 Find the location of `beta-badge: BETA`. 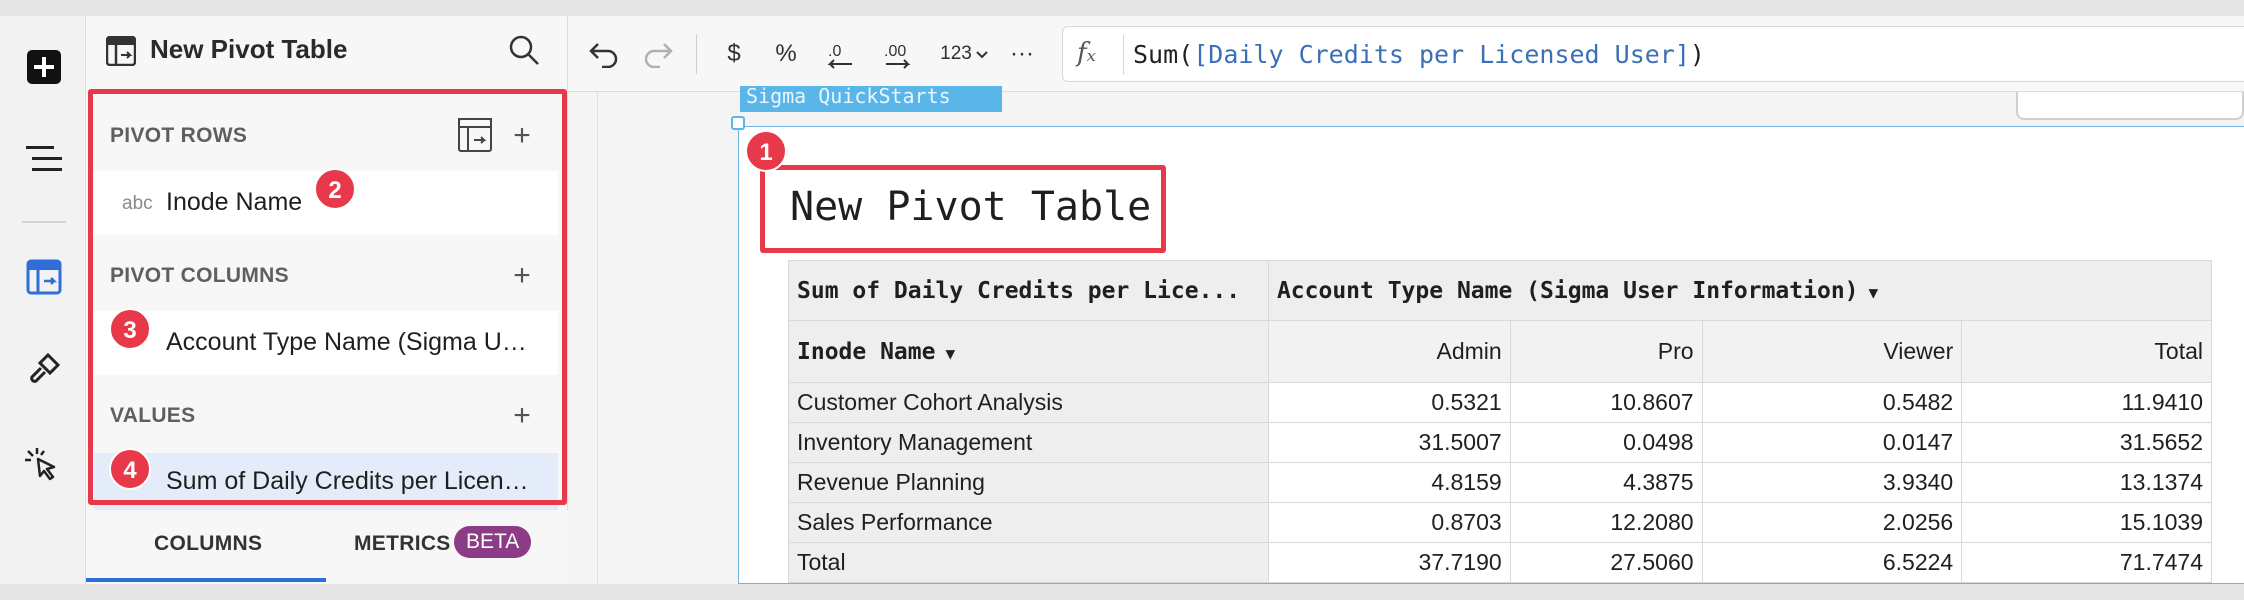

beta-badge: BETA is located at coordinates (493, 542).